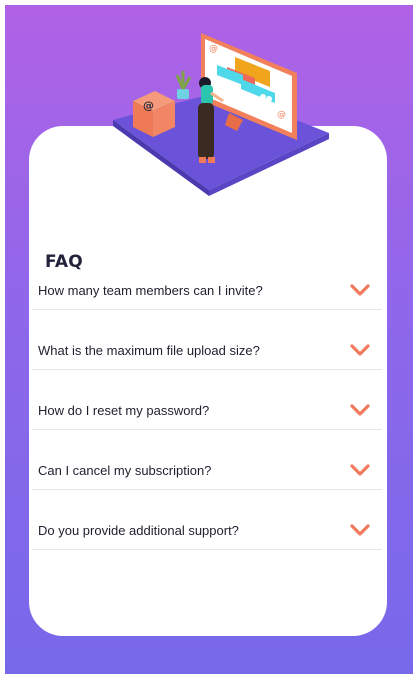 This screenshot has height=674, width=418. I want to click on faq-question: What is the maximum file upload size?, so click(149, 350).